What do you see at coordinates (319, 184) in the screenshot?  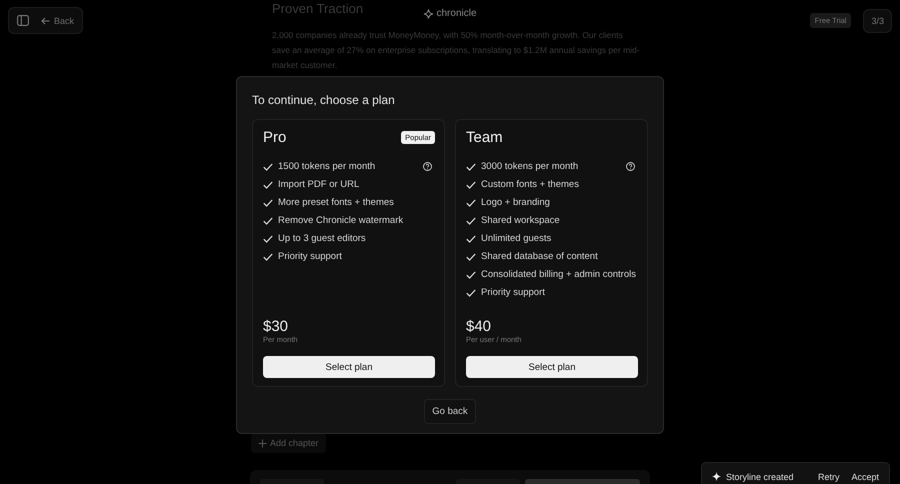 I see `feature-text: Import PDF or URL` at bounding box center [319, 184].